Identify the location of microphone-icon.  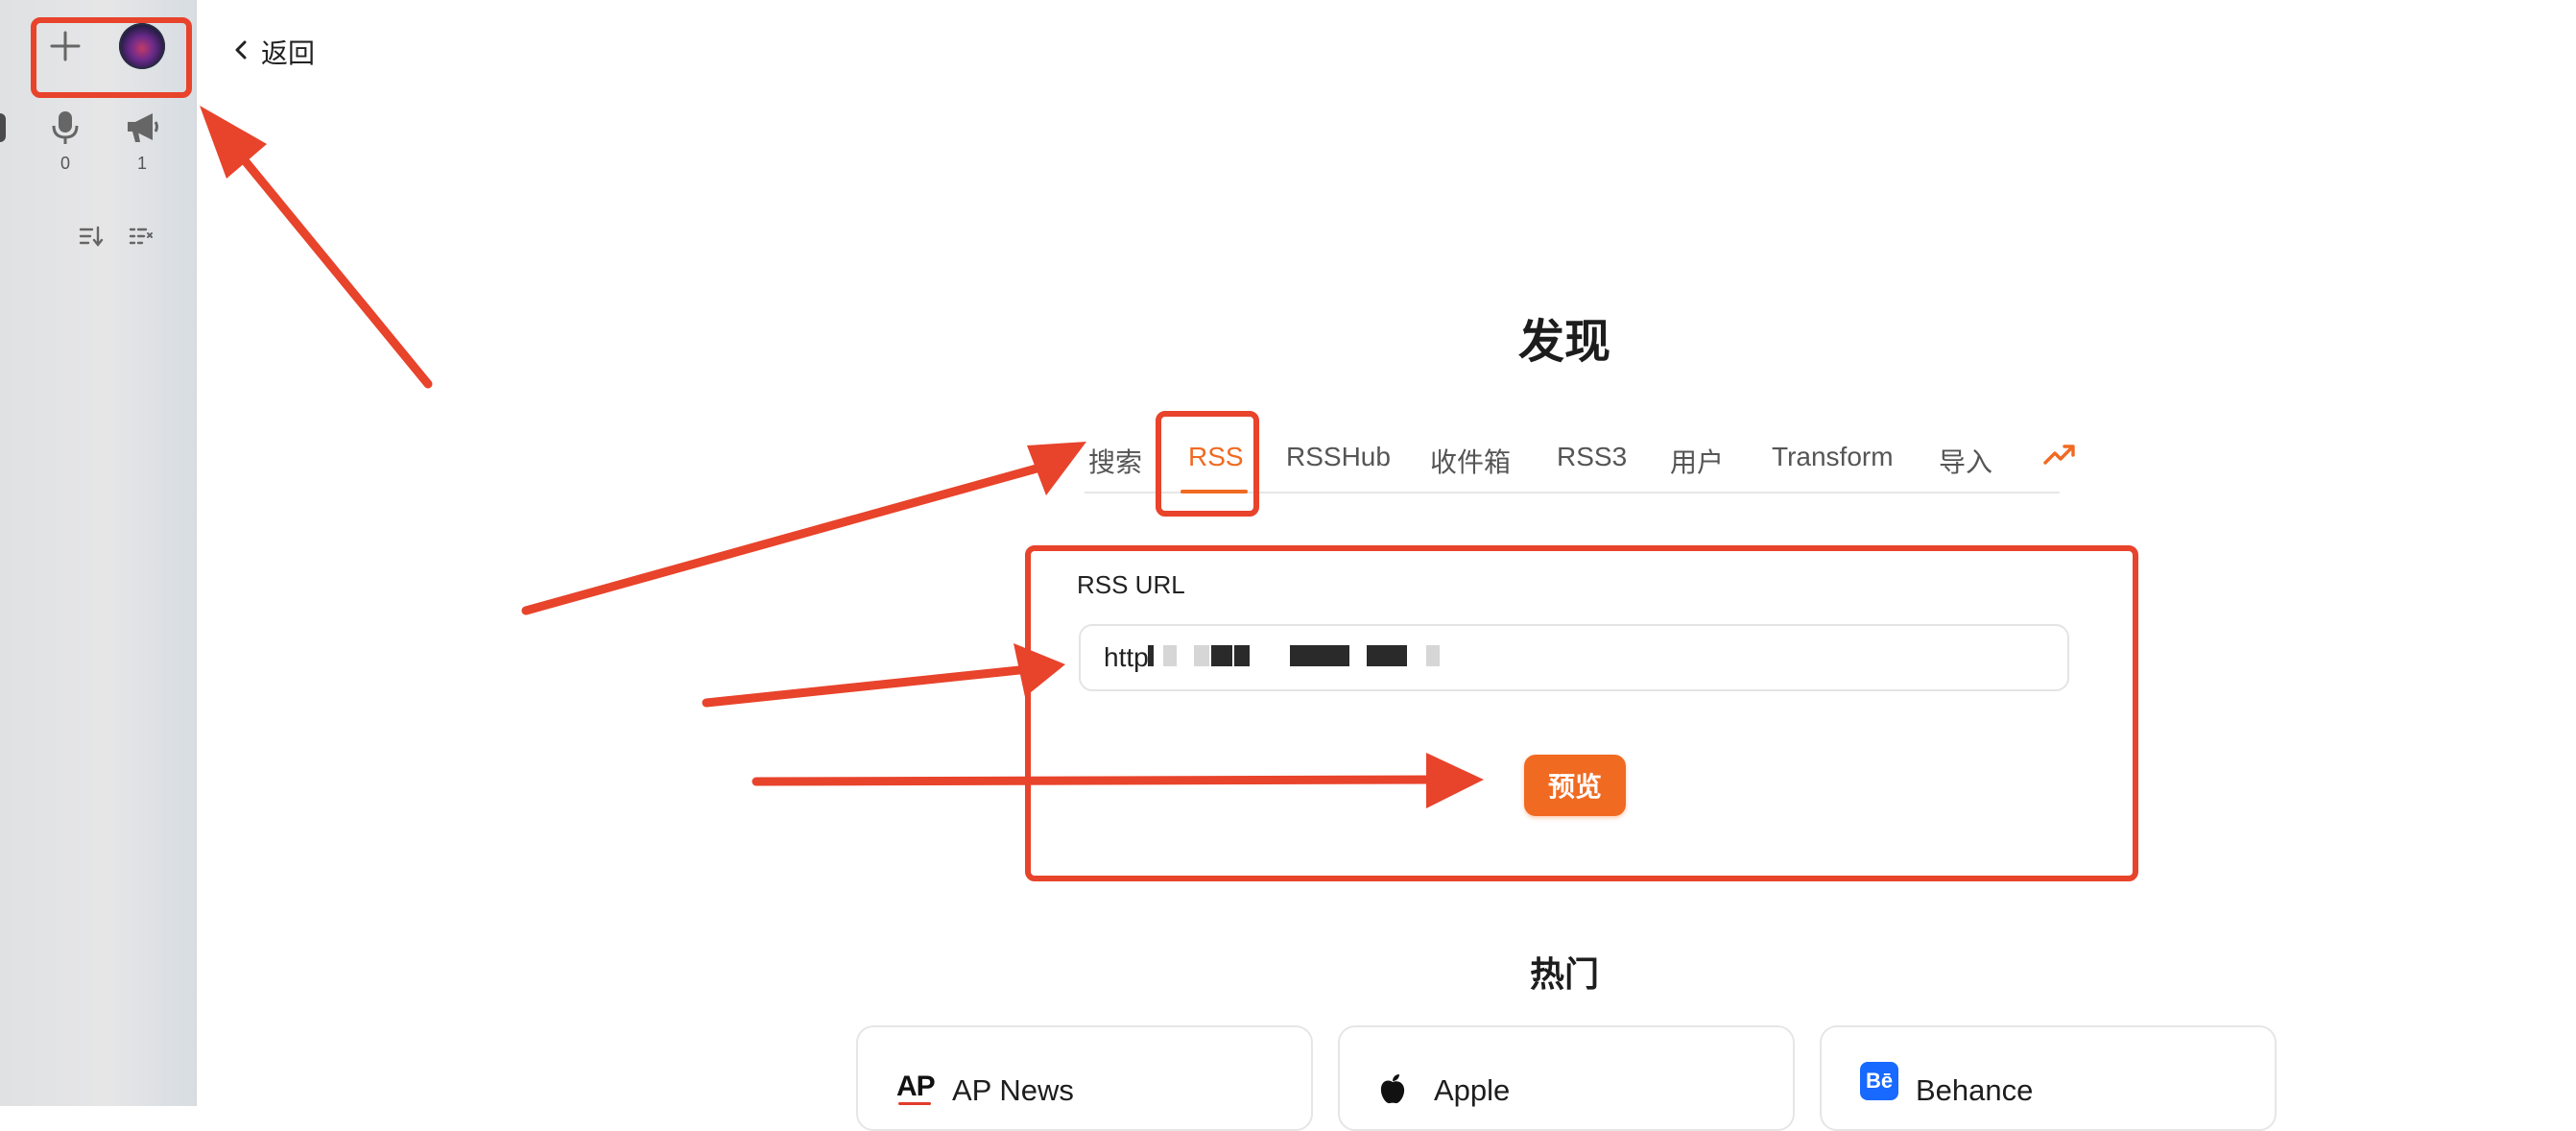
(65, 128).